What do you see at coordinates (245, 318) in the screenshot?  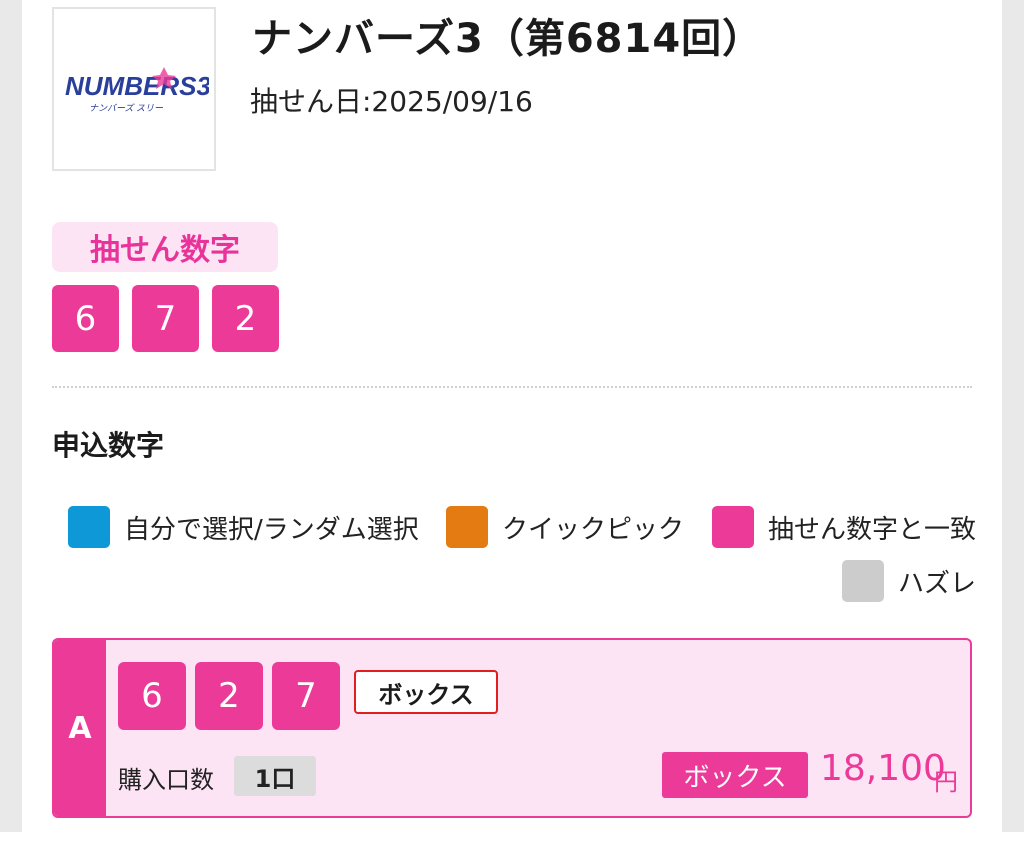 I see `winning-number-ball: 2` at bounding box center [245, 318].